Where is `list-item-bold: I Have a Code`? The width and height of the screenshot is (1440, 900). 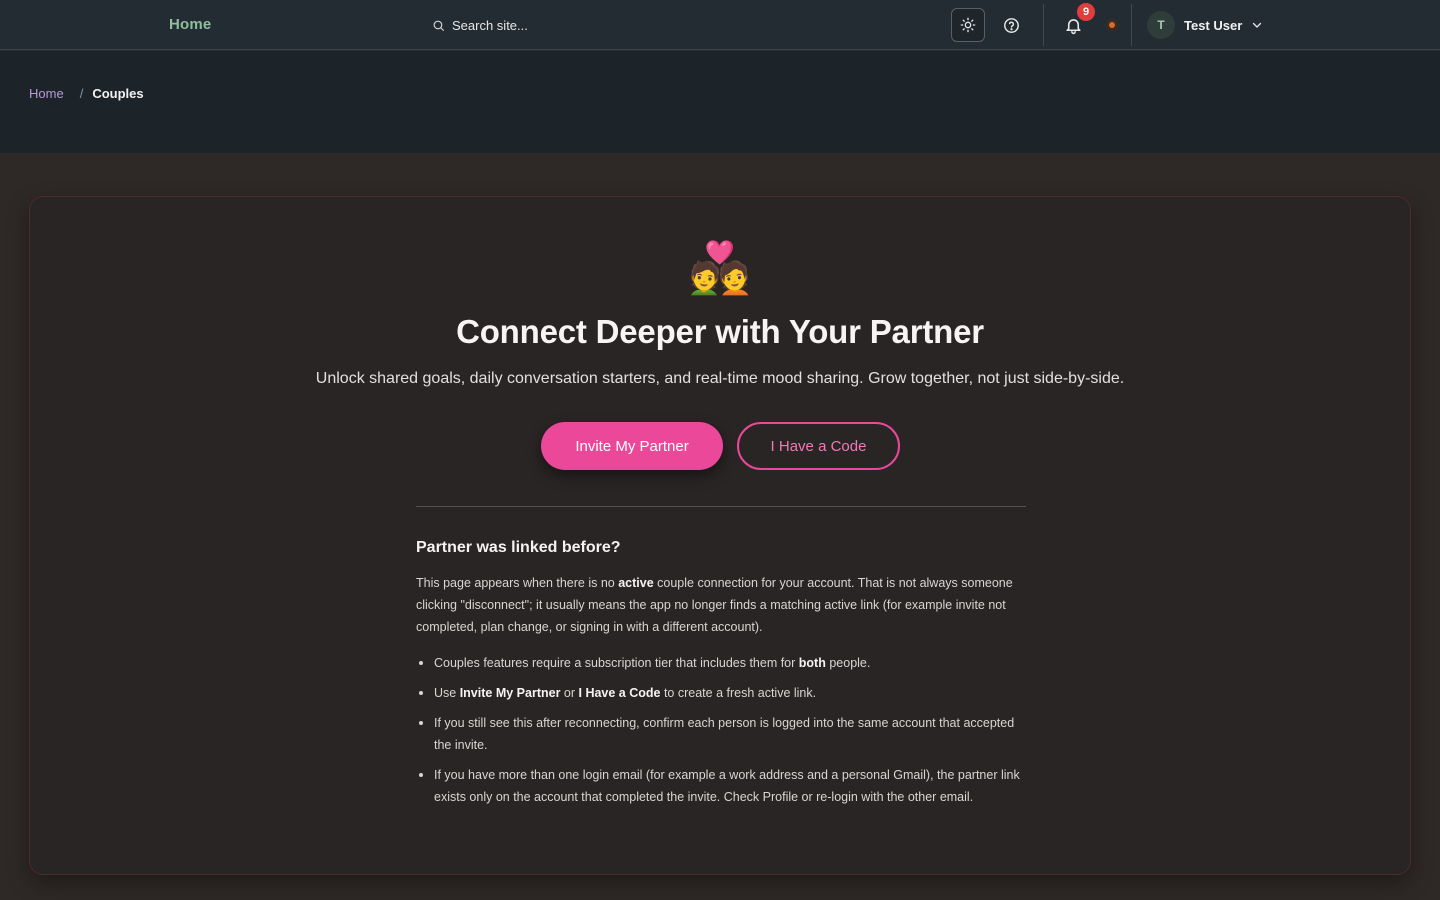
list-item-bold: I Have a Code is located at coordinates (619, 693).